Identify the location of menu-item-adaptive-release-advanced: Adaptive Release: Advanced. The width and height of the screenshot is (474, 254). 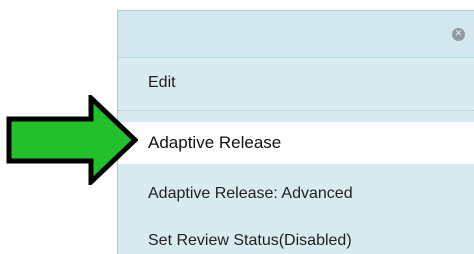
(296, 194).